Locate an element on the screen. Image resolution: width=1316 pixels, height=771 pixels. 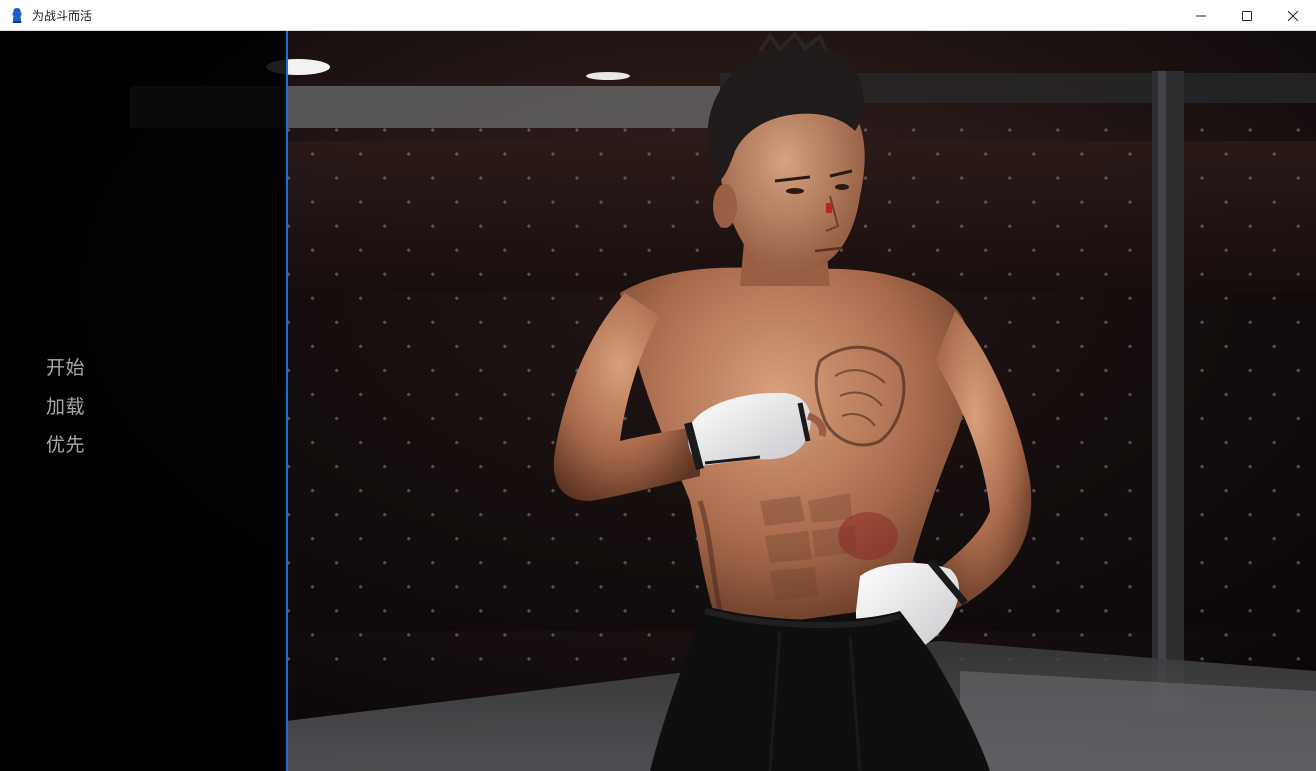
window-title: 为战斗而活 is located at coordinates (62, 15).